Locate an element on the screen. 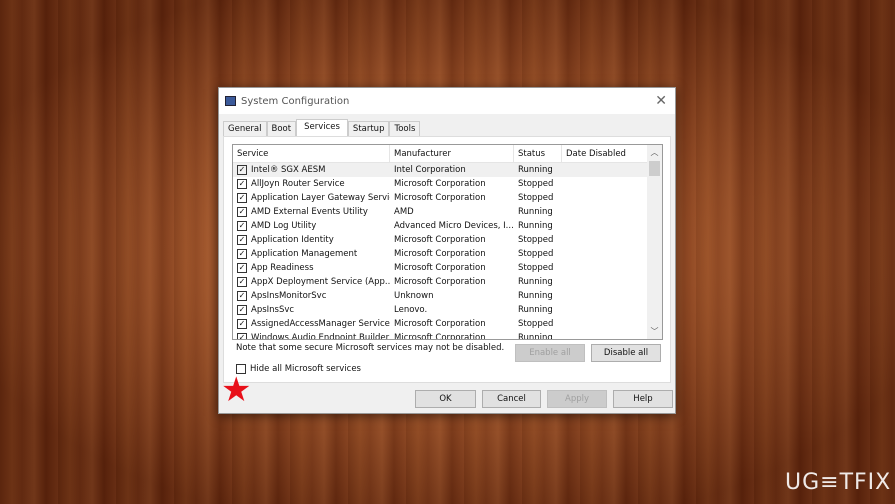 This screenshot has height=504, width=895. service-cell: ✓ AMD External Events Utility is located at coordinates (311, 212).